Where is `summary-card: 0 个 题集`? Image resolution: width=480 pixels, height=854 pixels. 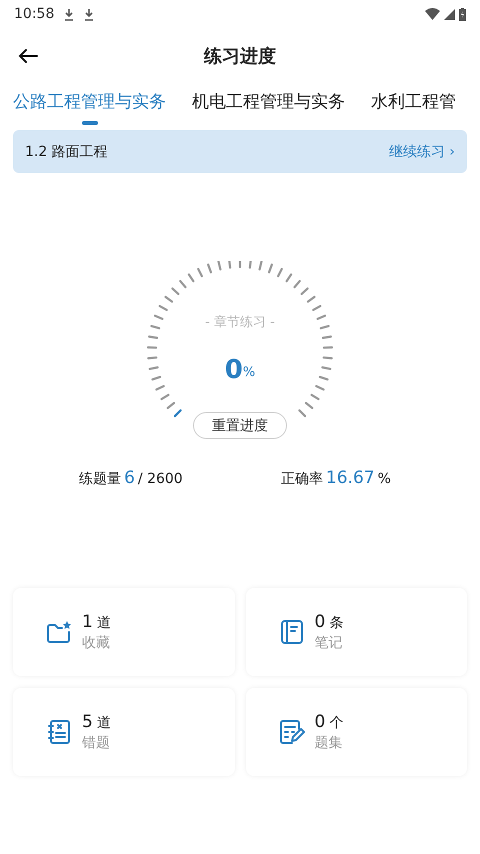 summary-card: 0 个 题集 is located at coordinates (356, 732).